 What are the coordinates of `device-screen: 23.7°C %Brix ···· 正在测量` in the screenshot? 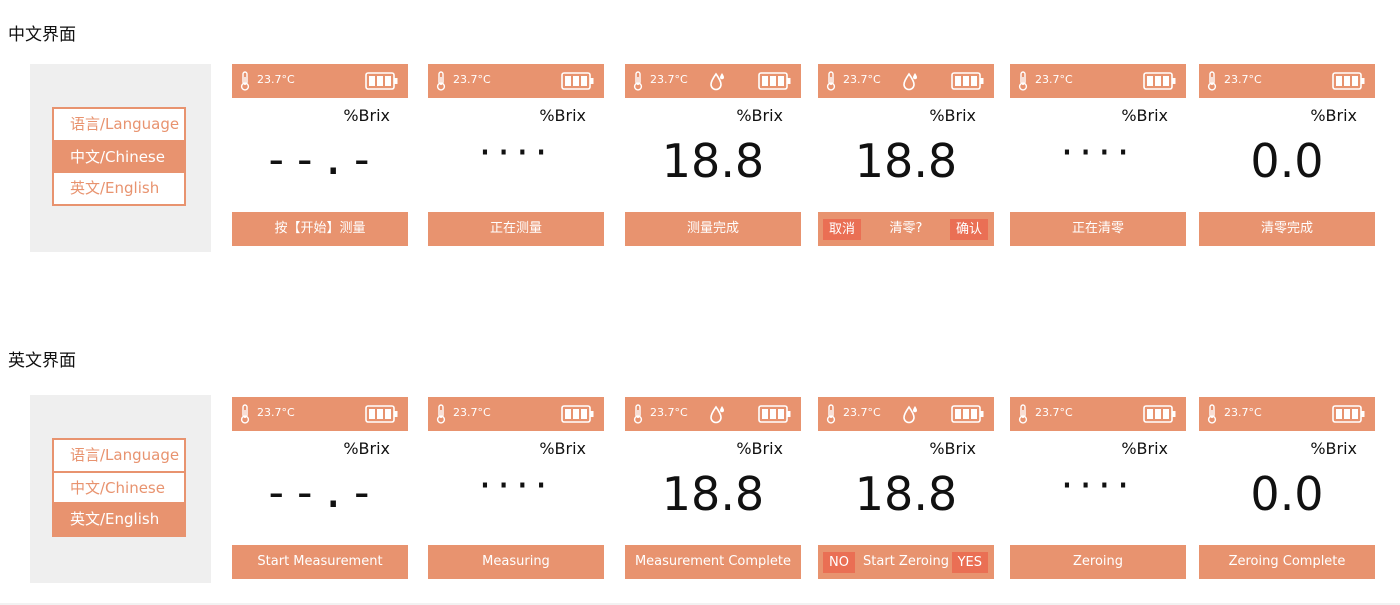 It's located at (516, 155).